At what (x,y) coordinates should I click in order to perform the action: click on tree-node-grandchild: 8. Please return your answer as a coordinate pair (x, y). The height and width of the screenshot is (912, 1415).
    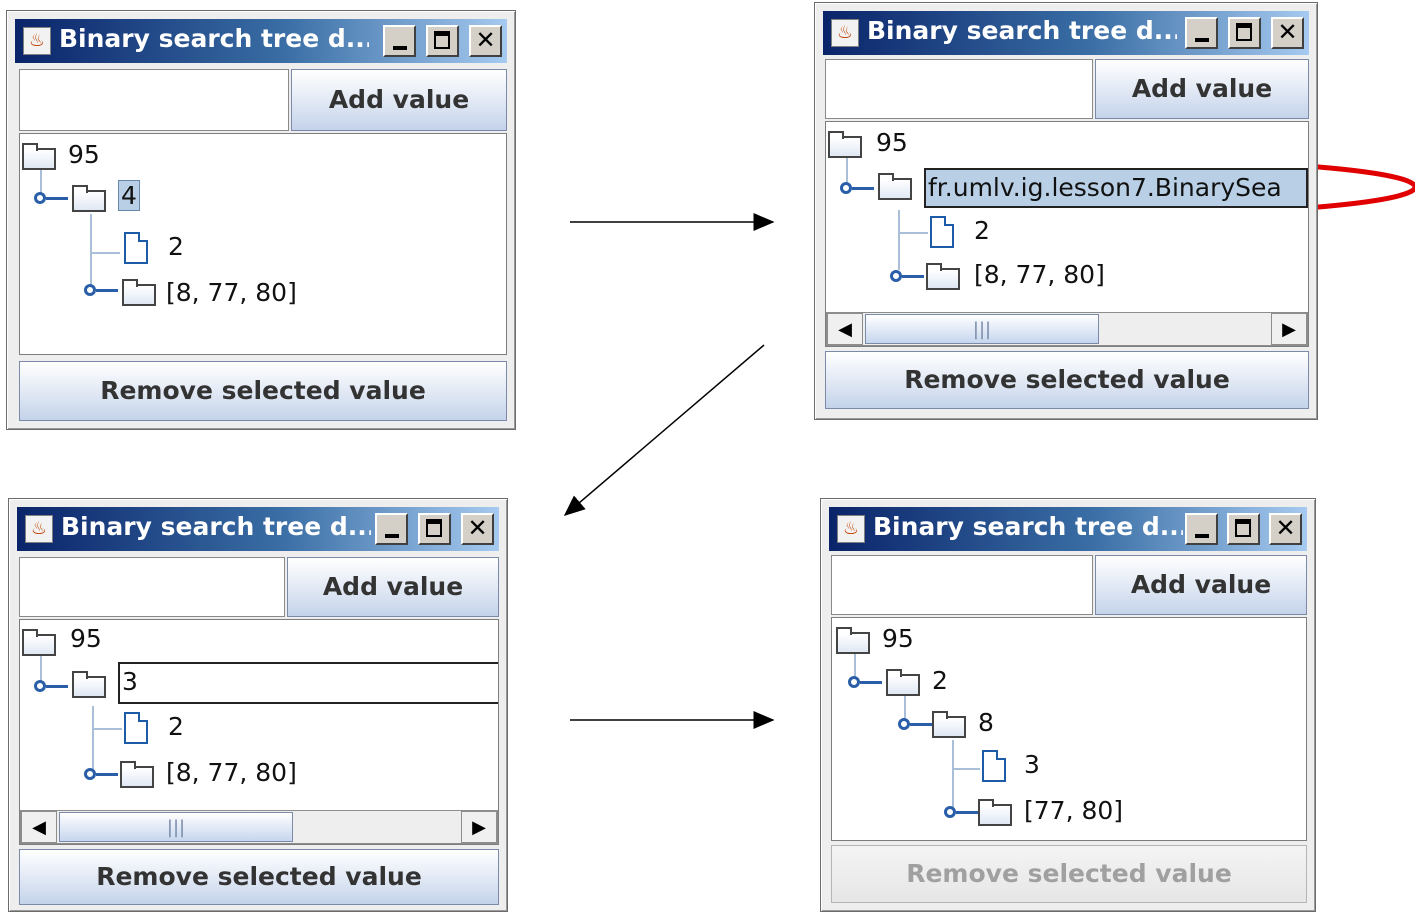
    Looking at the image, I should click on (986, 722).